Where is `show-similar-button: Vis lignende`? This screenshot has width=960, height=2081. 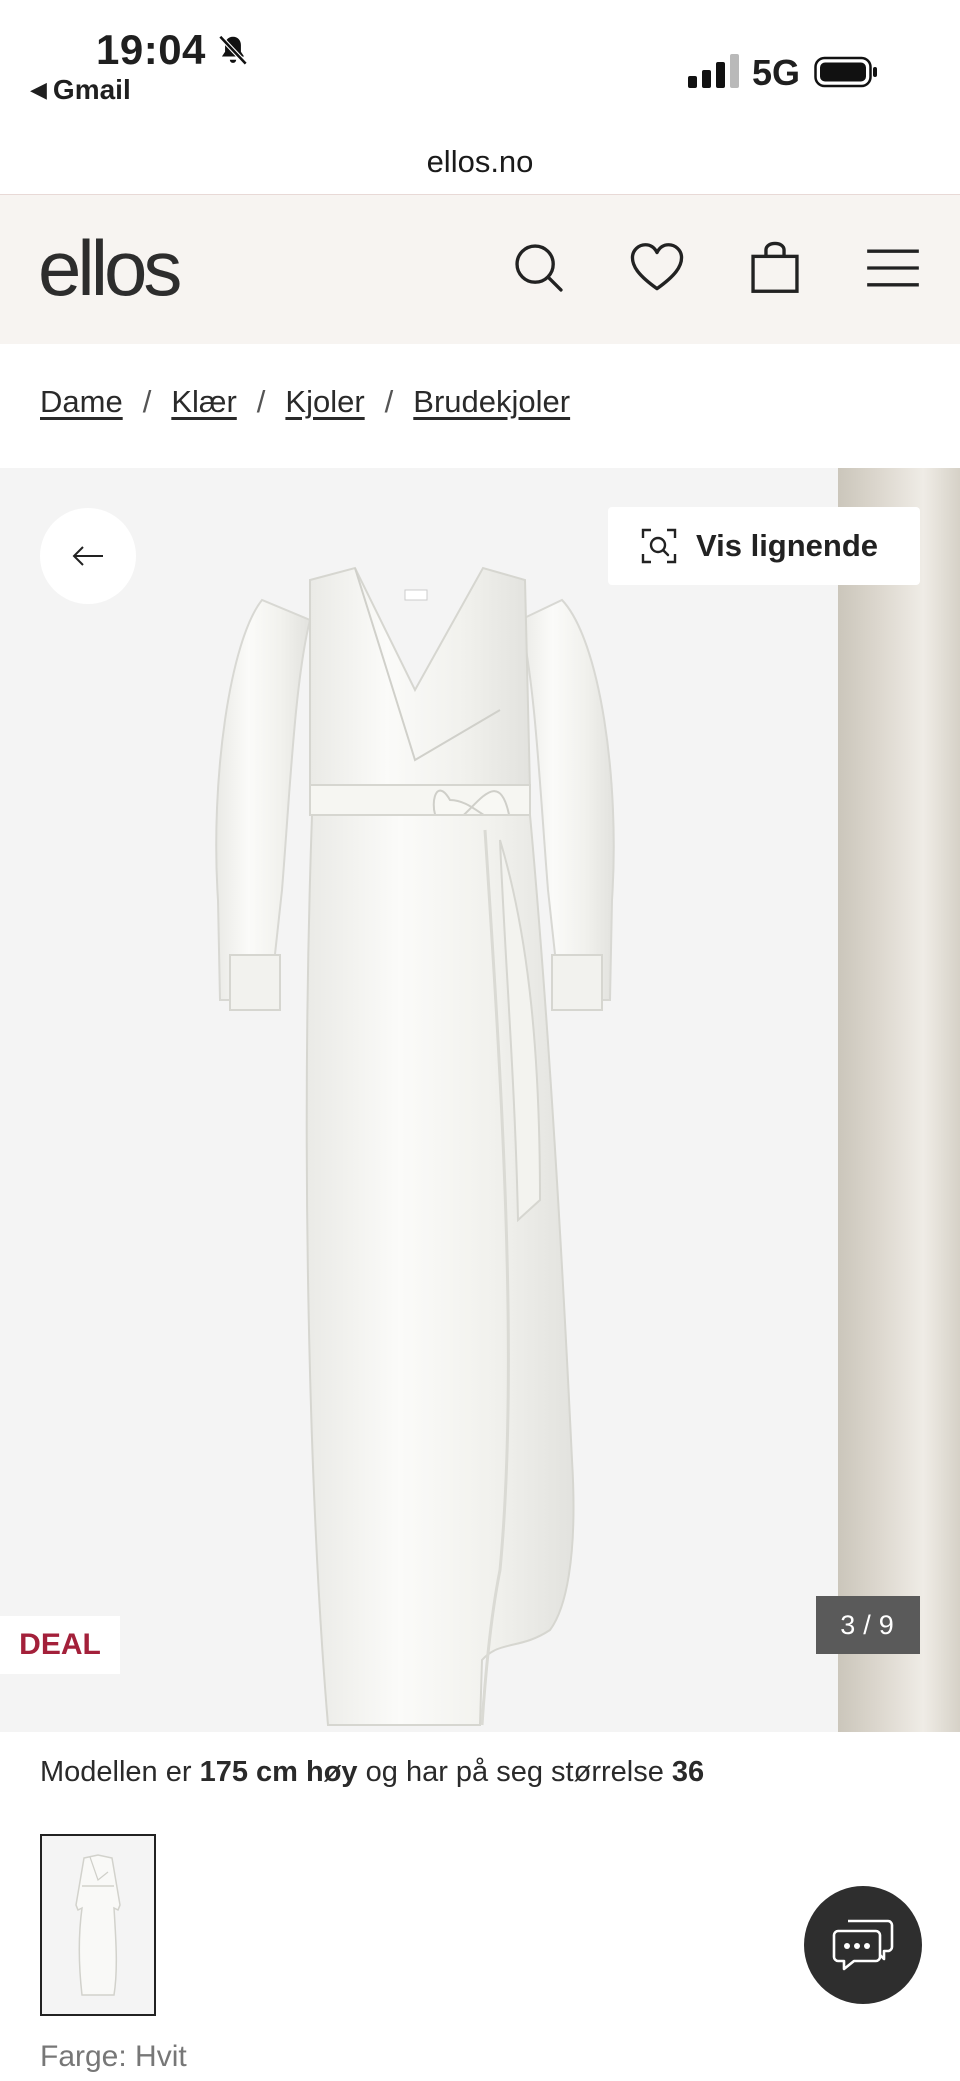
show-similar-button: Vis lignende is located at coordinates (764, 546).